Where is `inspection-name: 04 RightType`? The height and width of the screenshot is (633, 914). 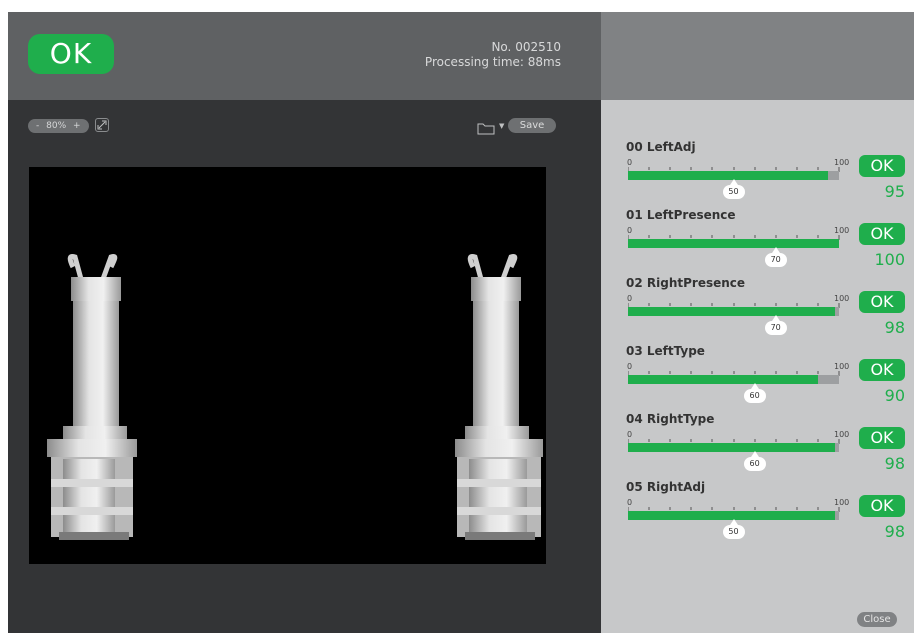
inspection-name: 04 RightType is located at coordinates (670, 419).